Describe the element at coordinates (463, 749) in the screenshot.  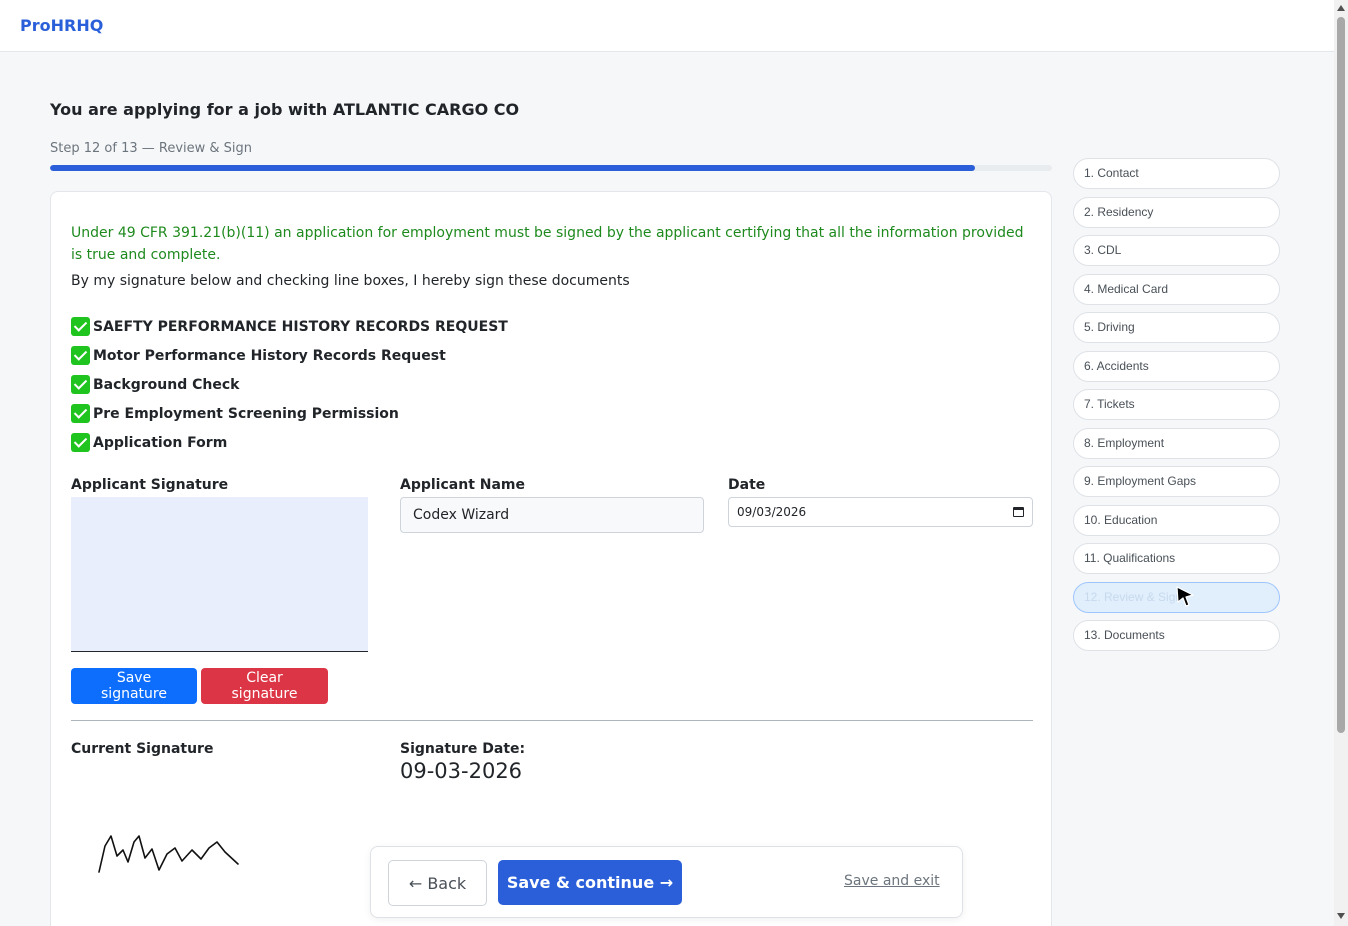
I see `signature-date-label: Signature Date:` at that location.